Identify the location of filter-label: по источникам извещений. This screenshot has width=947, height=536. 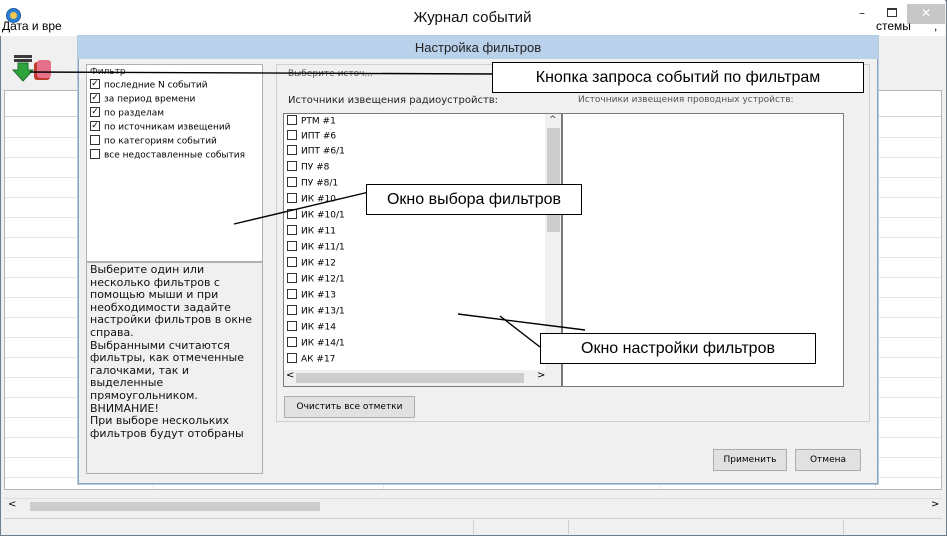
(167, 127).